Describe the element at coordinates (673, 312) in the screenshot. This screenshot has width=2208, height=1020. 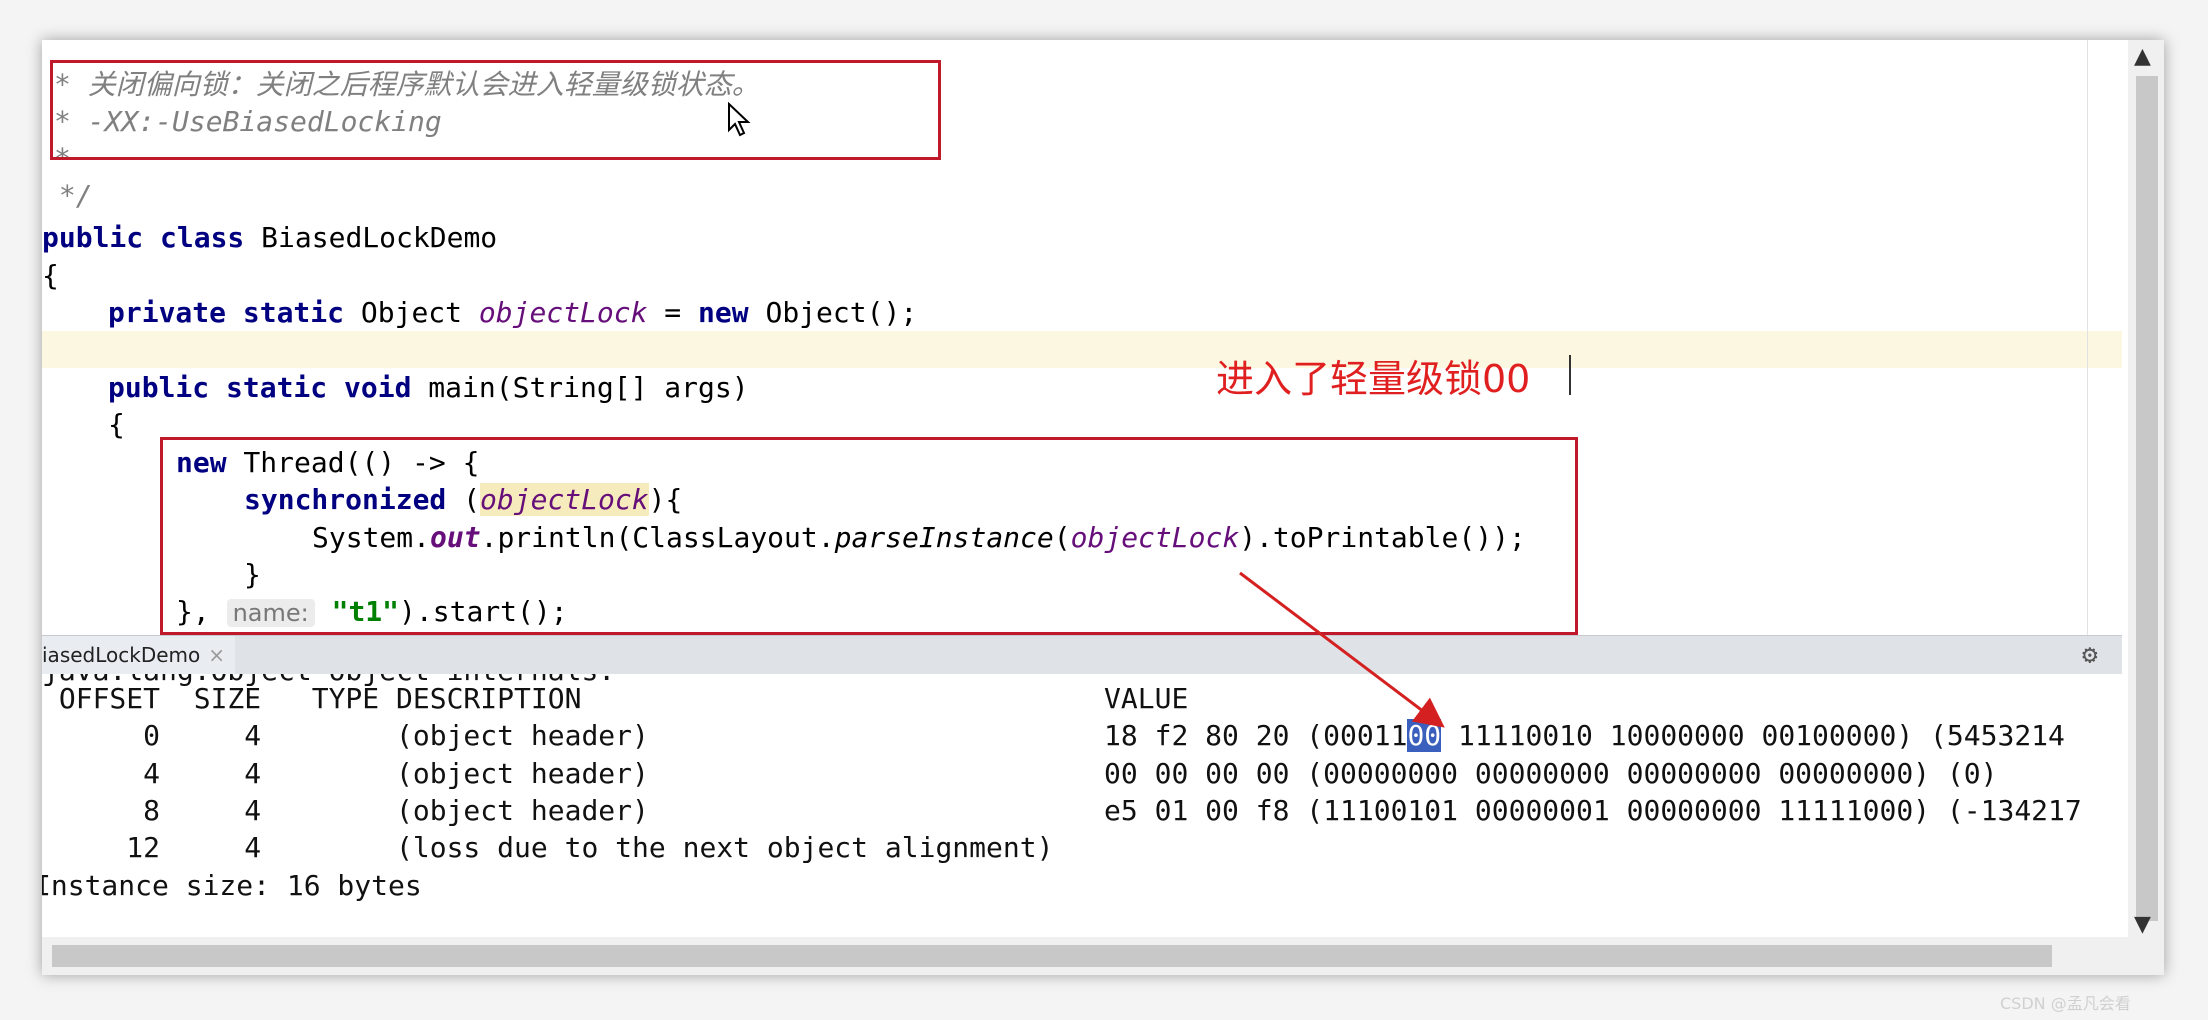
I see `operator: =` at that location.